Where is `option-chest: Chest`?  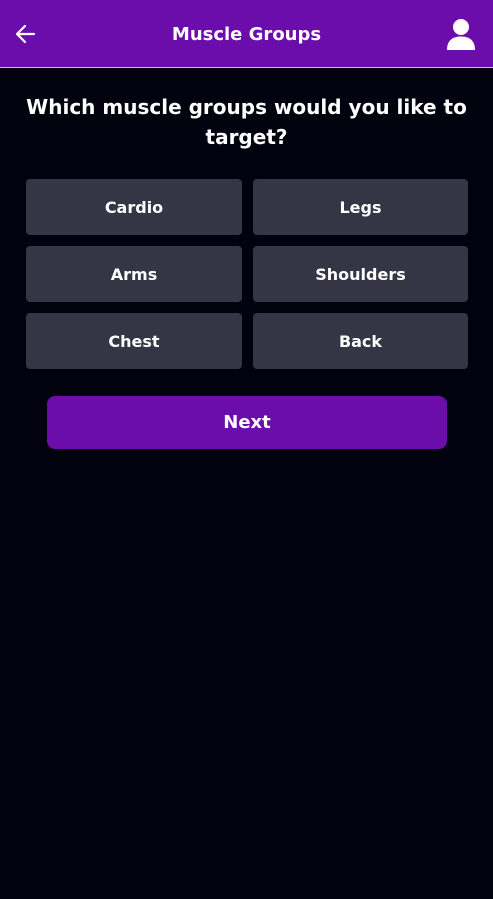
option-chest: Chest is located at coordinates (134, 341).